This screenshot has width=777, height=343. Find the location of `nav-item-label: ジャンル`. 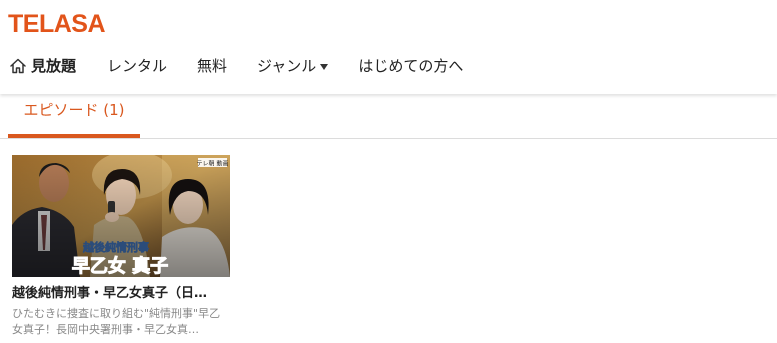

nav-item-label: ジャンル is located at coordinates (287, 66).